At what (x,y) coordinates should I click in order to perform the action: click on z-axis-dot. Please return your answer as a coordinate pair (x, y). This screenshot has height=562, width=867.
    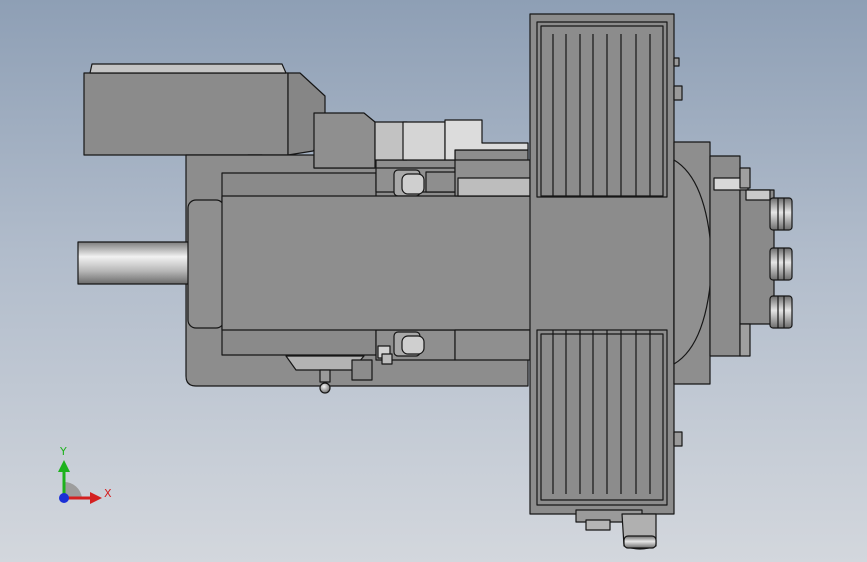
    Looking at the image, I should click on (64, 498).